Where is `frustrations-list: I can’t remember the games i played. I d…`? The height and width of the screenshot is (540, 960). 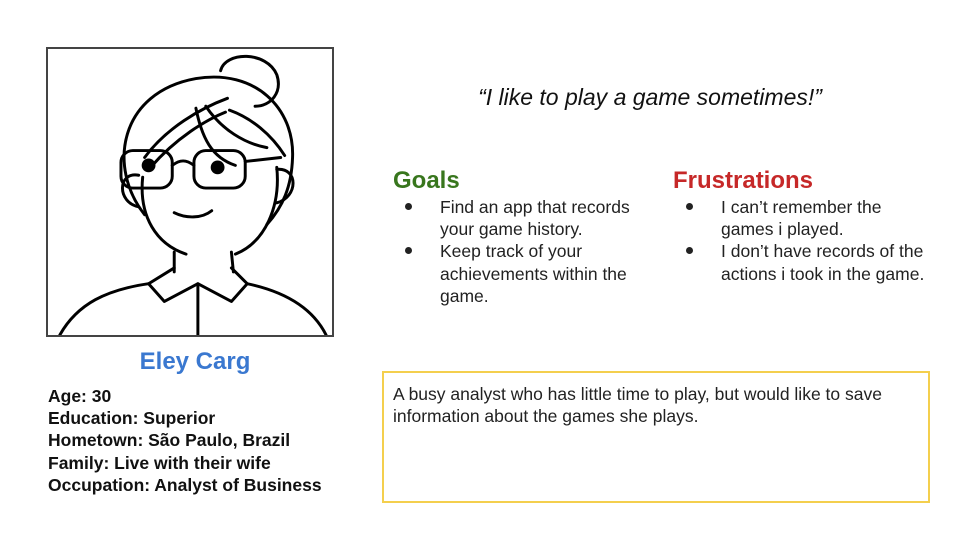 frustrations-list: I can’t remember the games i played. I d… is located at coordinates (811, 240).